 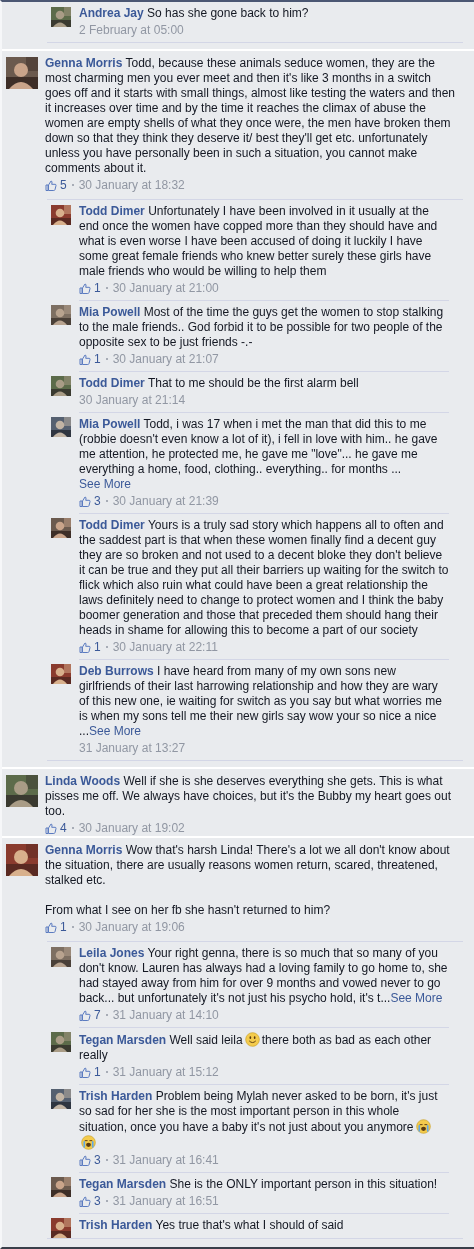 I want to click on reply-text: Andrea Jay So has she gone back to him?, so click(x=194, y=13).